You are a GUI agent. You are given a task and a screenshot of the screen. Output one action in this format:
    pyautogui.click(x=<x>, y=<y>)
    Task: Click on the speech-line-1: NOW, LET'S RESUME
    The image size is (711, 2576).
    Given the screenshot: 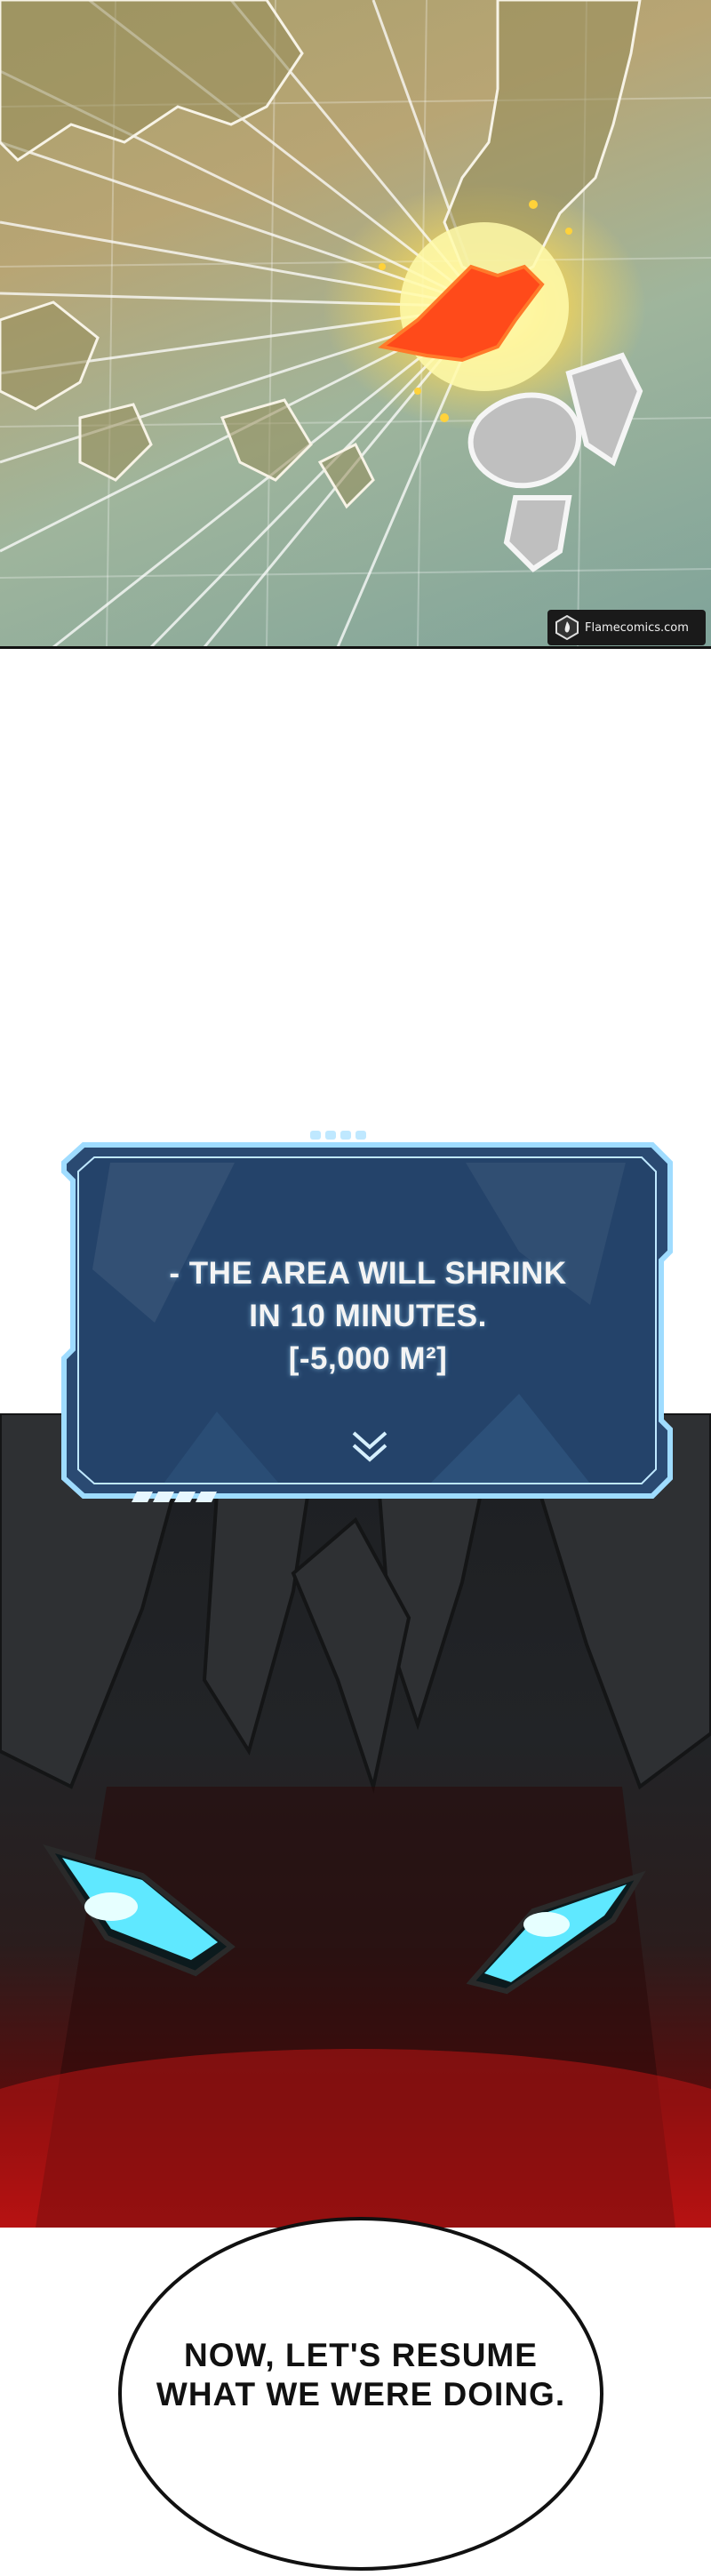 What is the action you would take?
    pyautogui.click(x=361, y=2355)
    